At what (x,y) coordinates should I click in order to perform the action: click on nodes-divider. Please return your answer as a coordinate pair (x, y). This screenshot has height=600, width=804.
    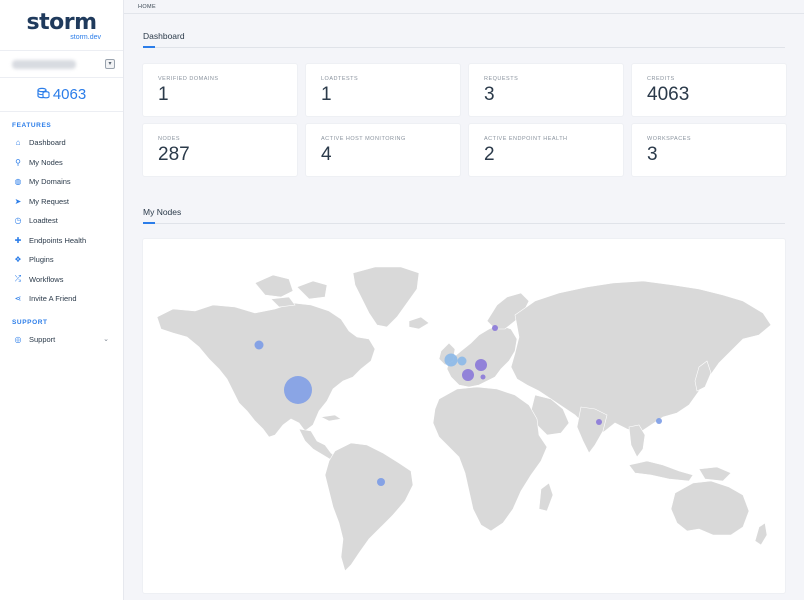
    Looking at the image, I should click on (464, 223).